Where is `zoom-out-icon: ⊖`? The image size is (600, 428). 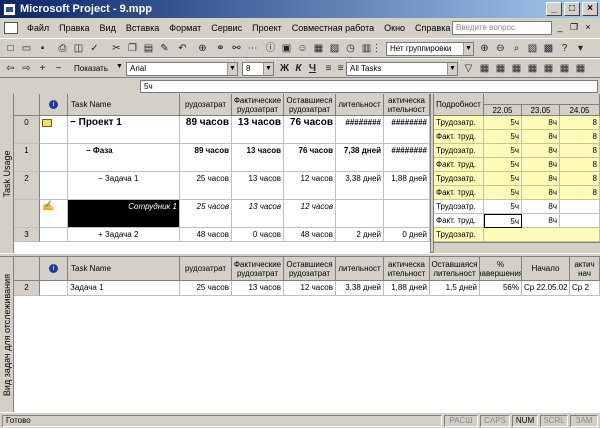
zoom-out-icon: ⊖ is located at coordinates (500, 48).